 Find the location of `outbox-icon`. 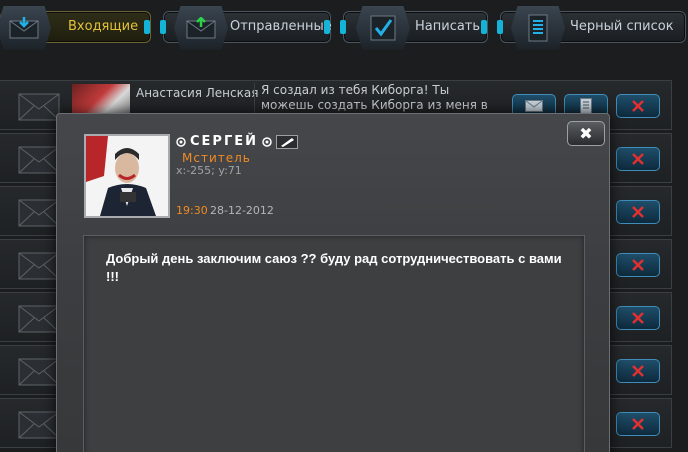

outbox-icon is located at coordinates (201, 28).